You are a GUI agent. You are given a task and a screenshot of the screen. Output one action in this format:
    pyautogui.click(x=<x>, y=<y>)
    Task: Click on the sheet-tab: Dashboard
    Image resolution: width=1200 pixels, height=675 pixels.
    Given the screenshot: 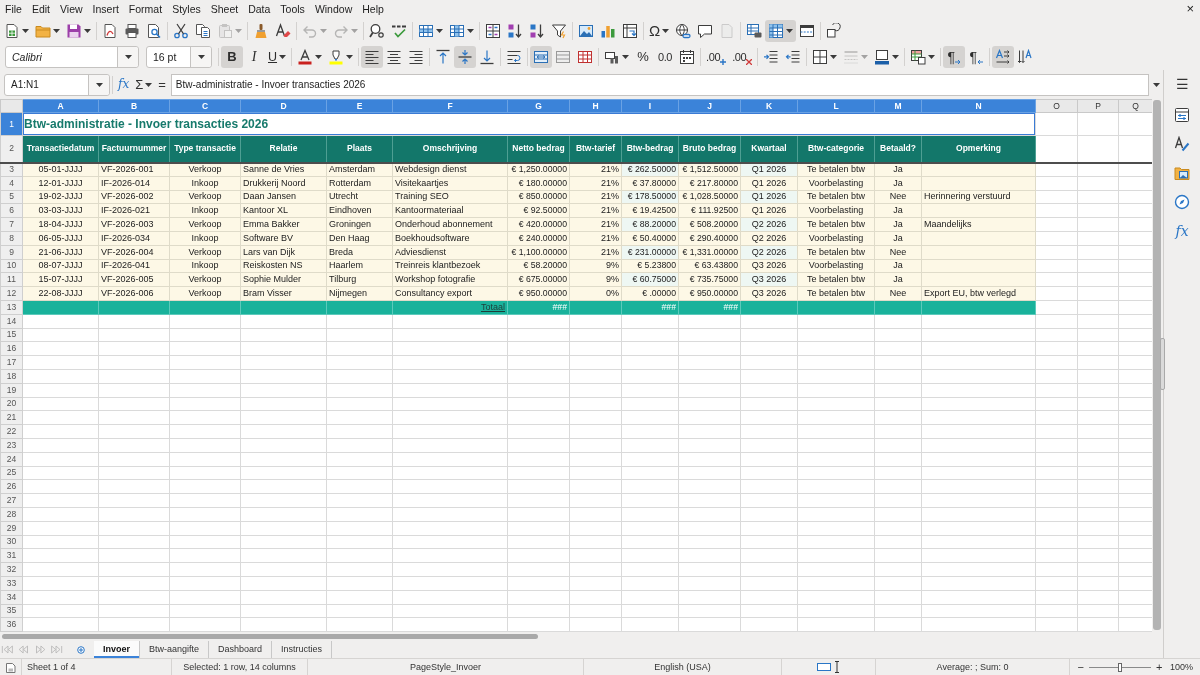 What is the action you would take?
    pyautogui.click(x=241, y=649)
    